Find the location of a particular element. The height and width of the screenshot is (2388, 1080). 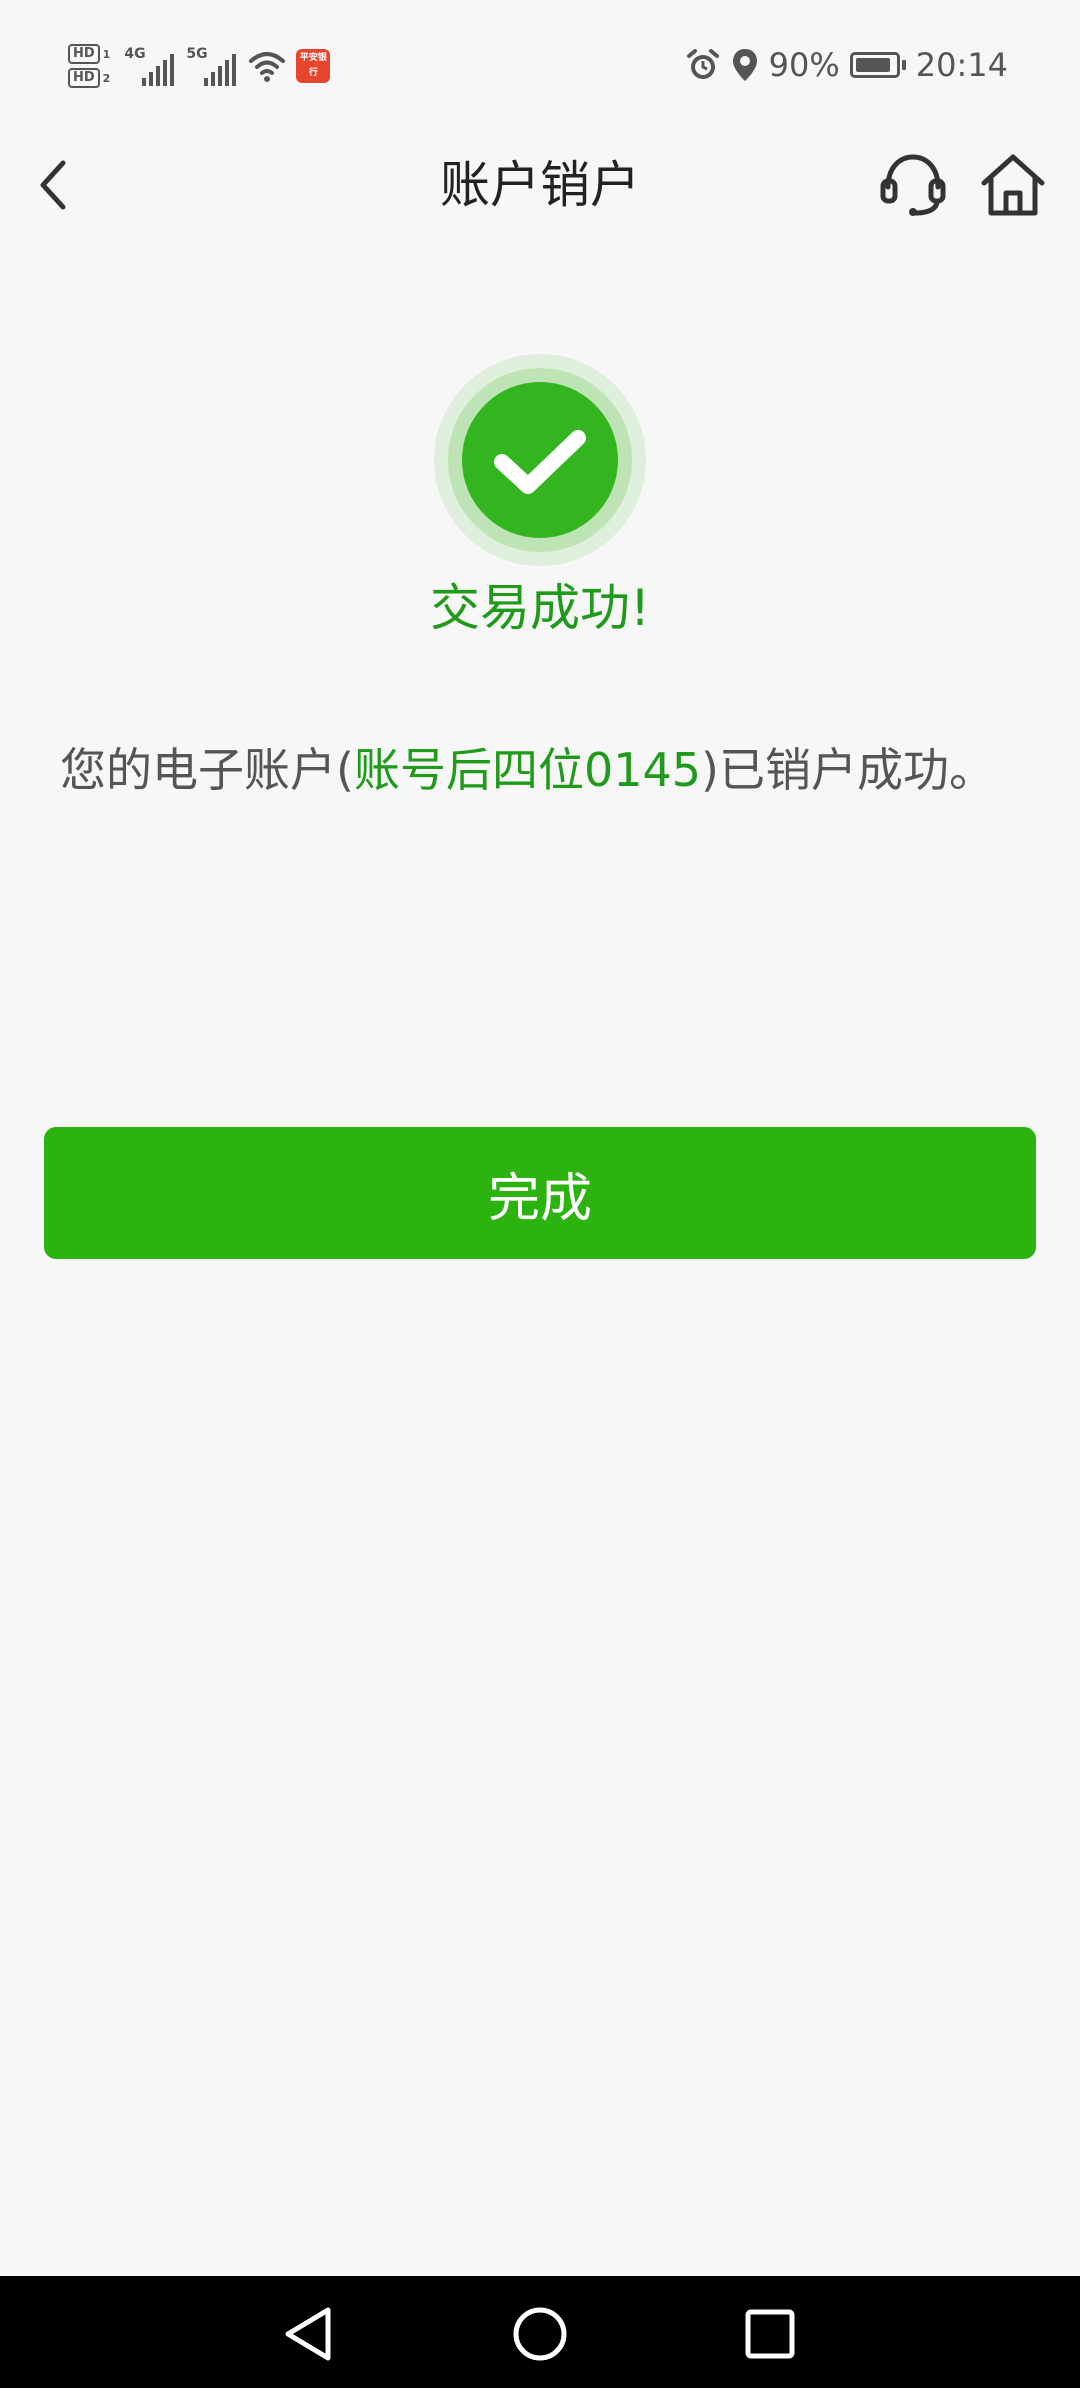

bank-app-notification-icon: 平安银行 is located at coordinates (313, 66).